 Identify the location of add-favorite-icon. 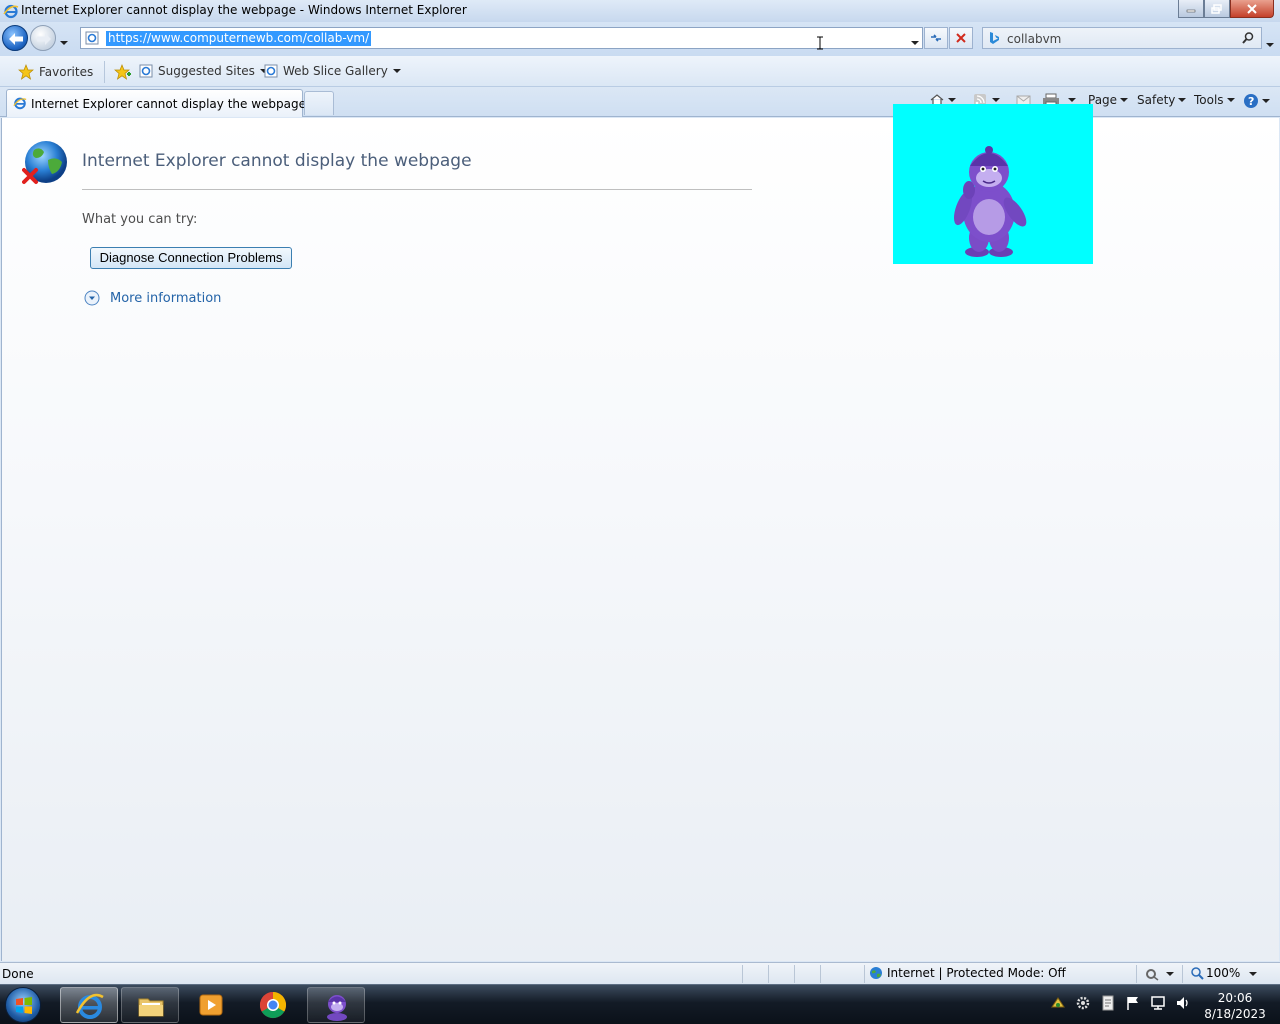
(122, 72).